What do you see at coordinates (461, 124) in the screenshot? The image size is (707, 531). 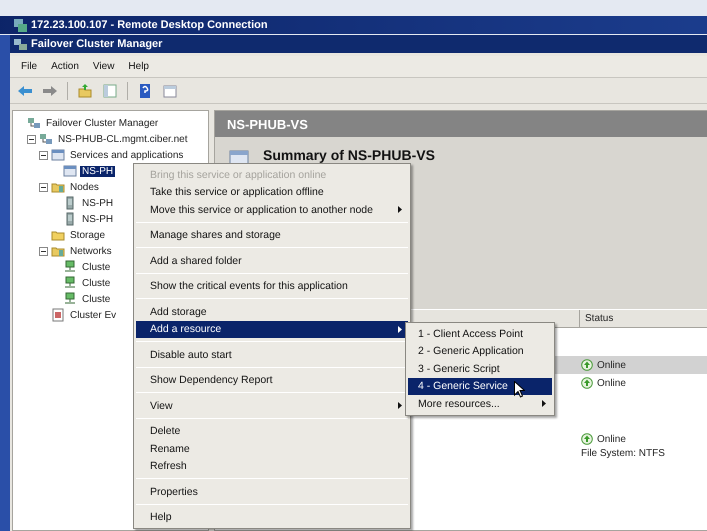 I see `details-header: NS-PHUB-VS` at bounding box center [461, 124].